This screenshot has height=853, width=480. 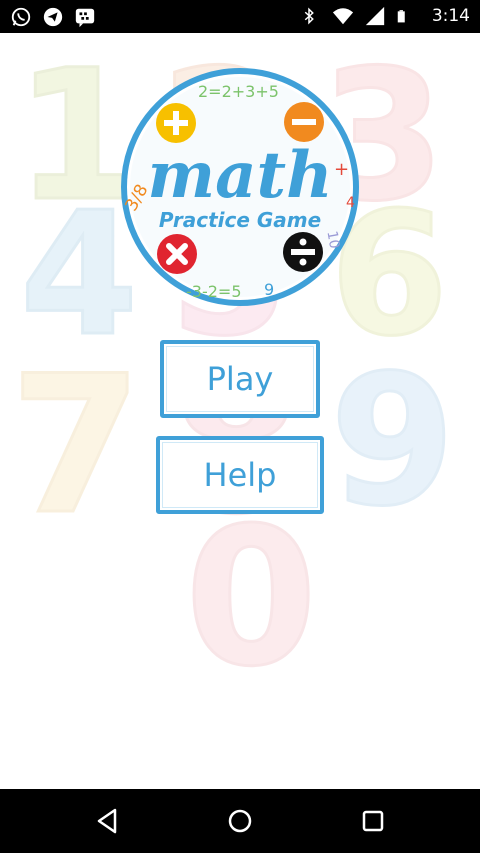 I want to click on doodle-ten: 10, so click(x=332, y=240).